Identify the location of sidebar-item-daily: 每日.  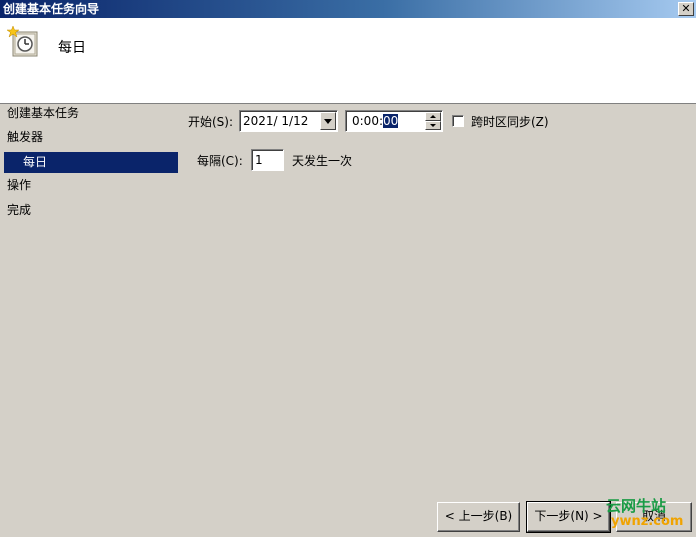
(91, 162).